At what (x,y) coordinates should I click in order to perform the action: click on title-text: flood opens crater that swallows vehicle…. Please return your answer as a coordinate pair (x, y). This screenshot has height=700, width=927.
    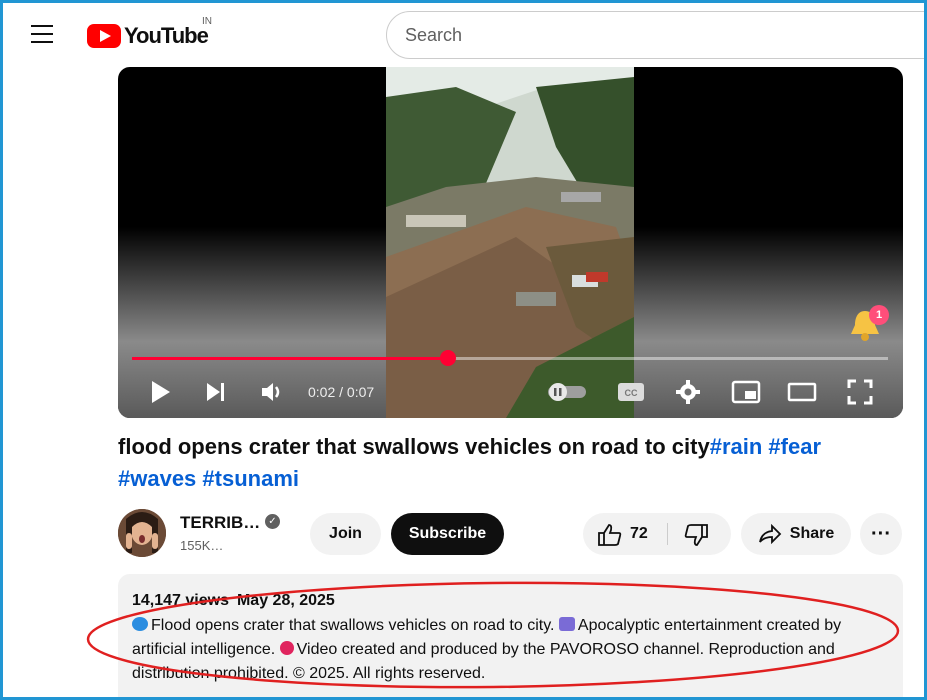
    Looking at the image, I should click on (414, 446).